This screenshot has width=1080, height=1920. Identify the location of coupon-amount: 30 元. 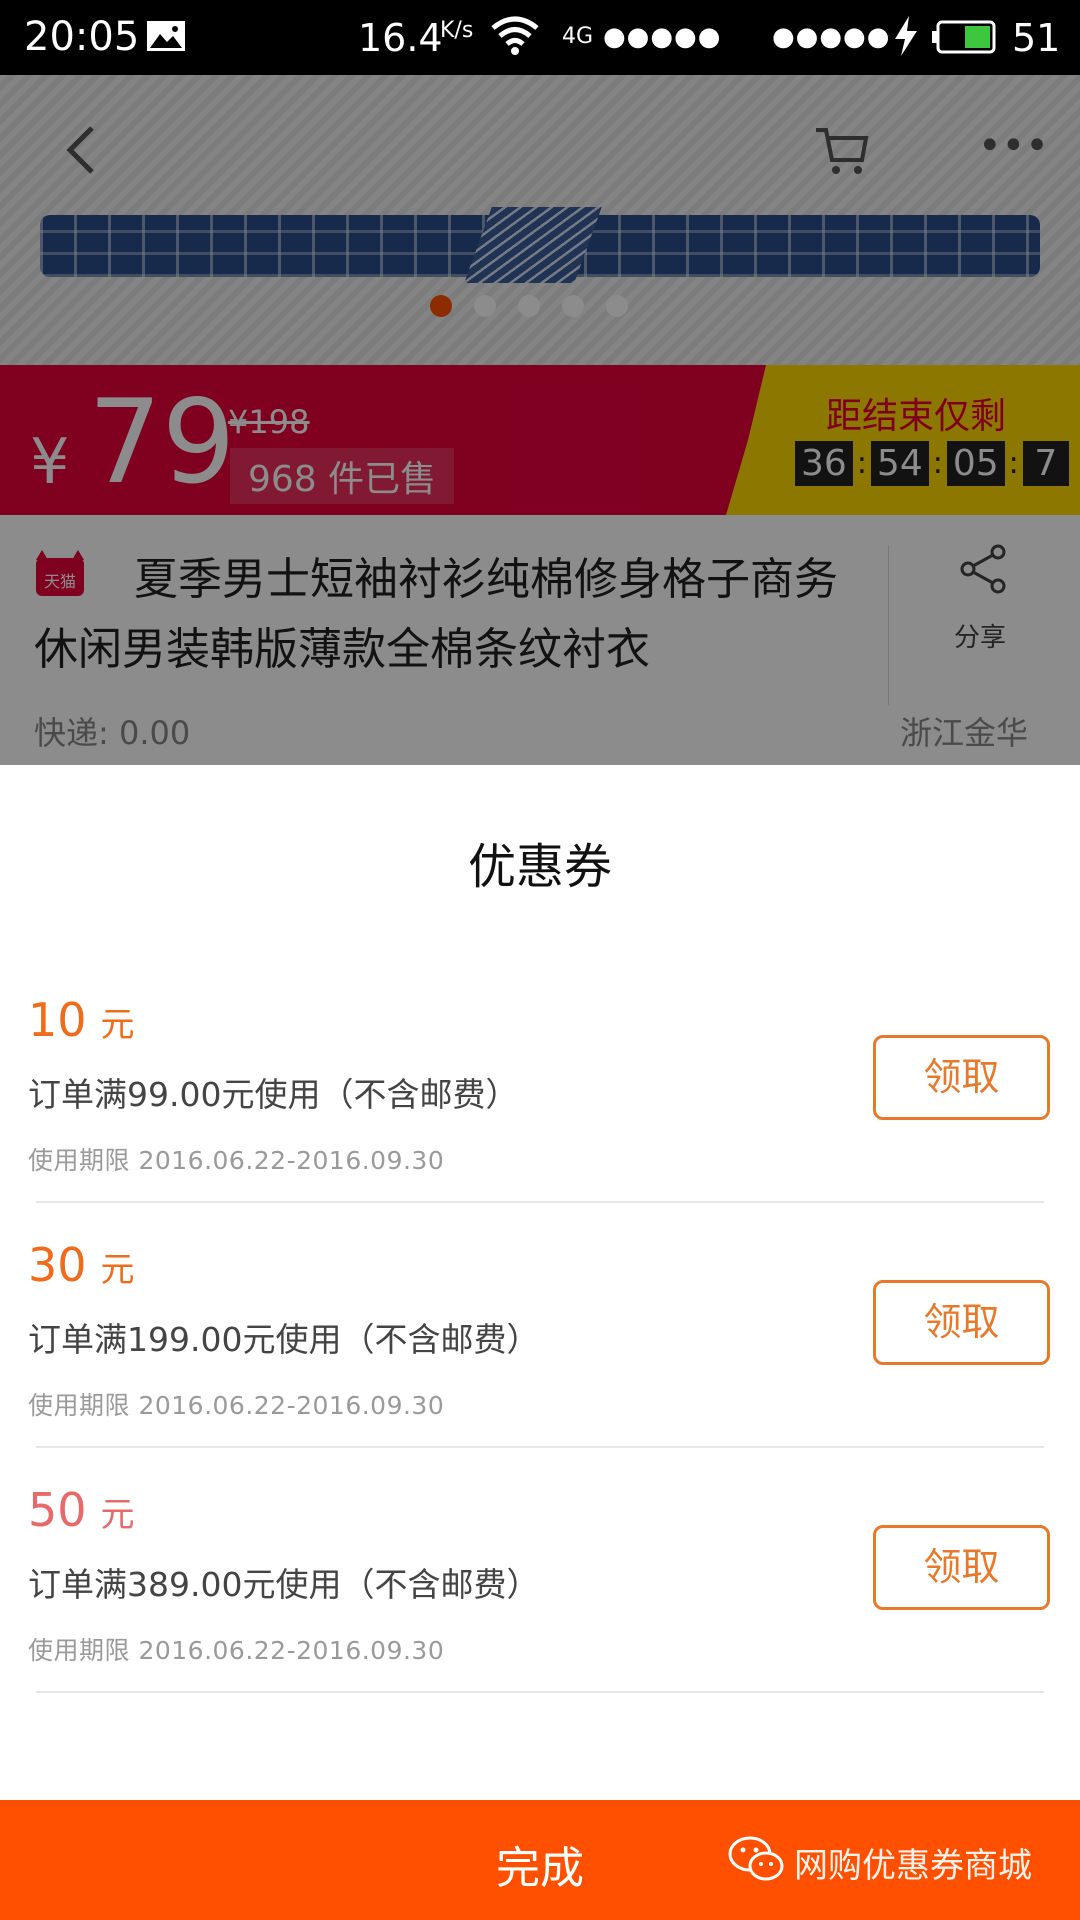
(81, 1265).